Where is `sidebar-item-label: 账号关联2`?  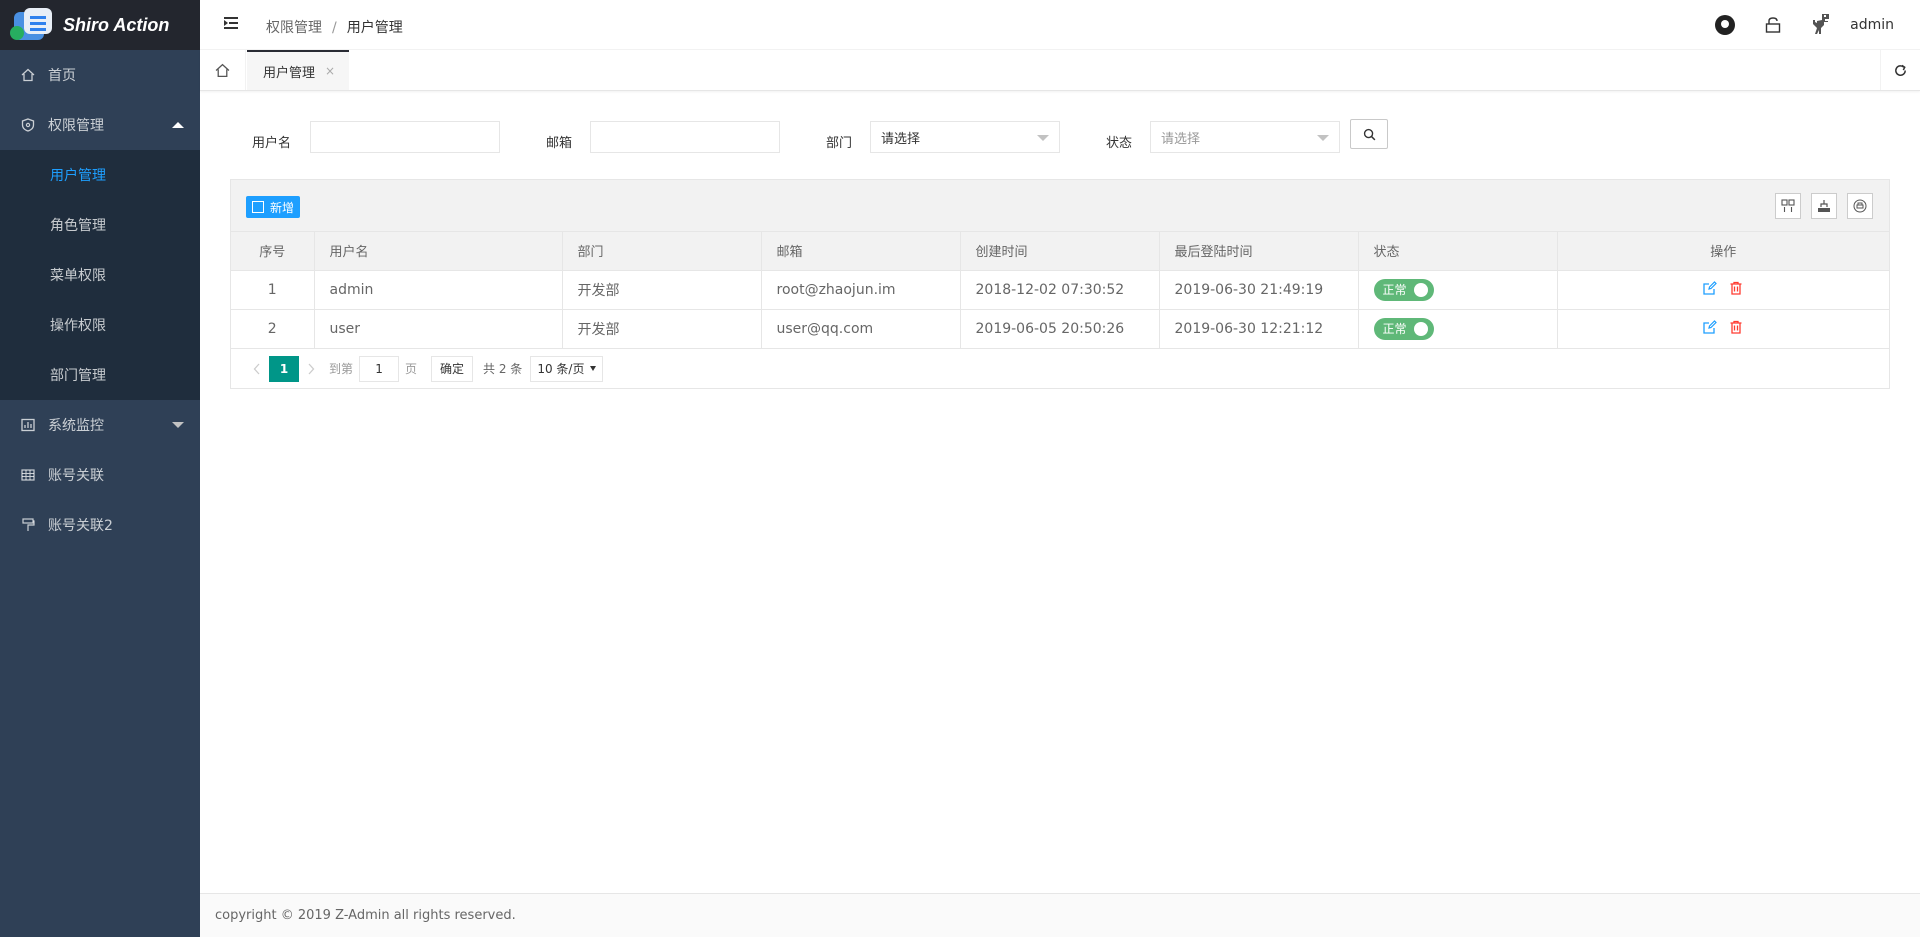
sidebar-item-label: 账号关联2 is located at coordinates (80, 526).